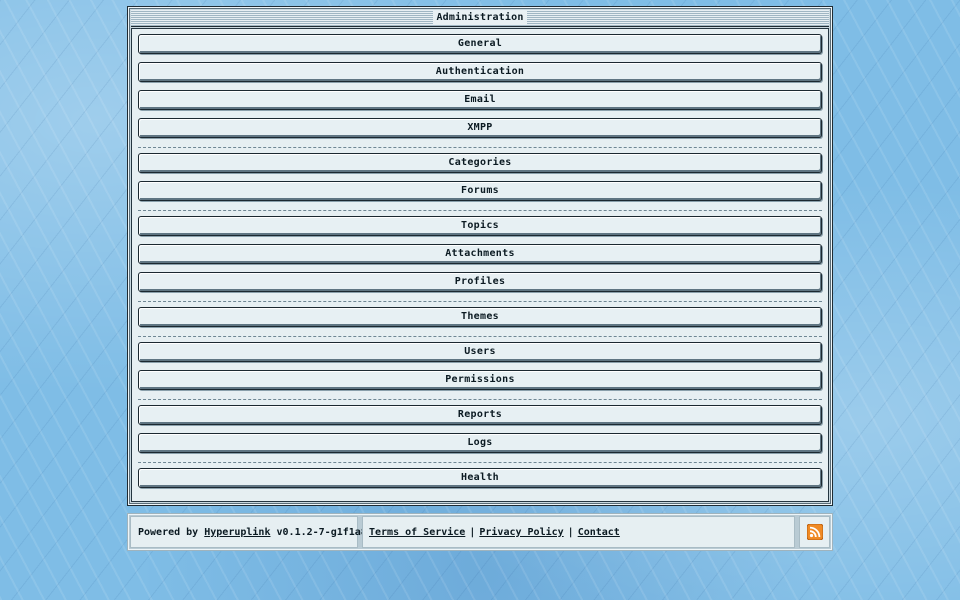  Describe the element at coordinates (521, 532) in the screenshot. I see `privacy-policy-link: Privacy Policy` at that location.